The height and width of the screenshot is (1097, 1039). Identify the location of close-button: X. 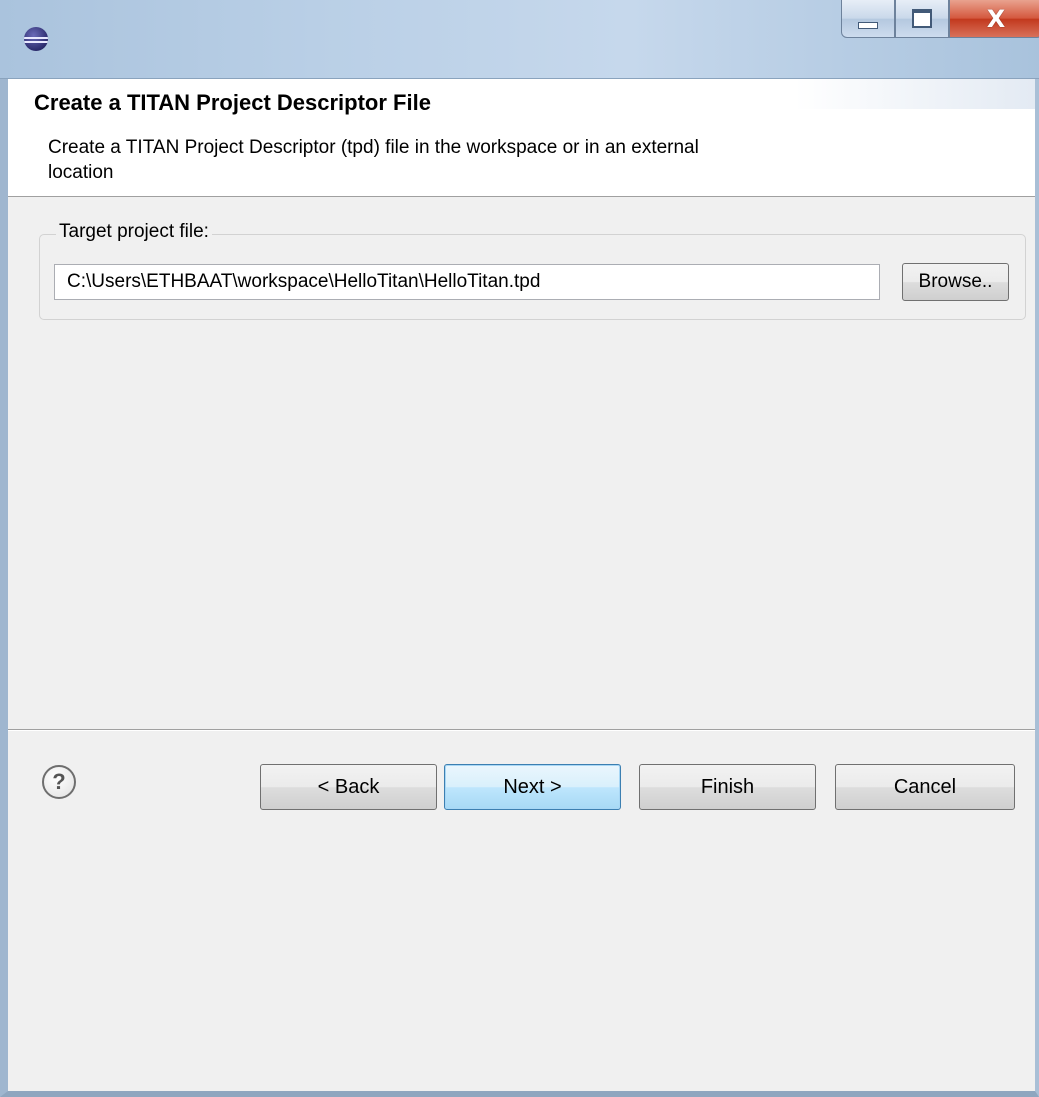
(994, 19).